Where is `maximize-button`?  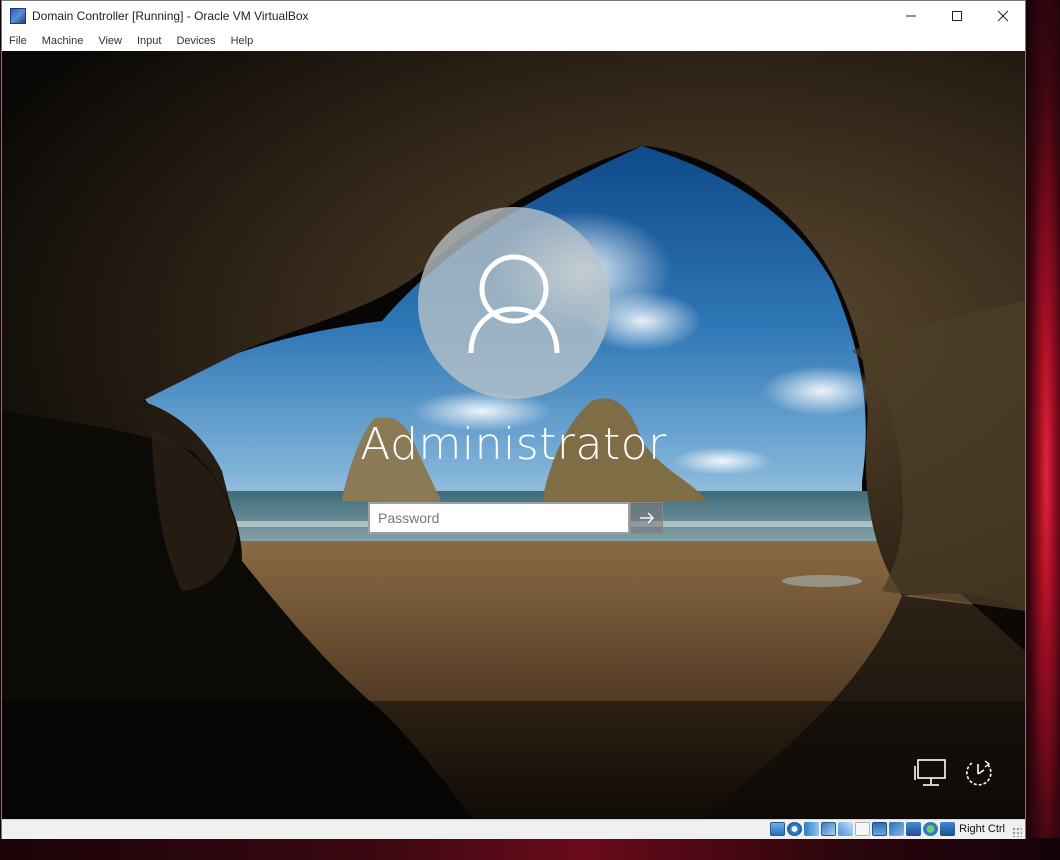
maximize-button is located at coordinates (957, 16).